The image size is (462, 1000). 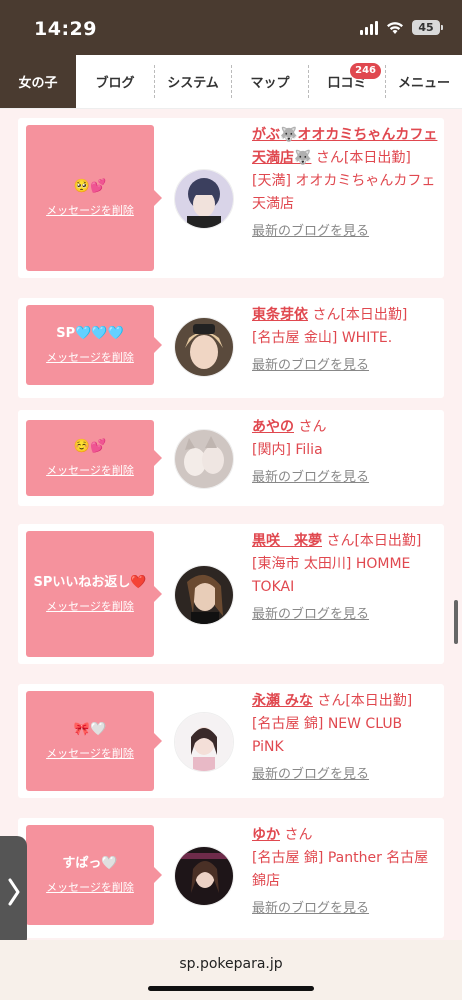 I want to click on browser-url-bar: sp.pokepara.jp, so click(x=231, y=970).